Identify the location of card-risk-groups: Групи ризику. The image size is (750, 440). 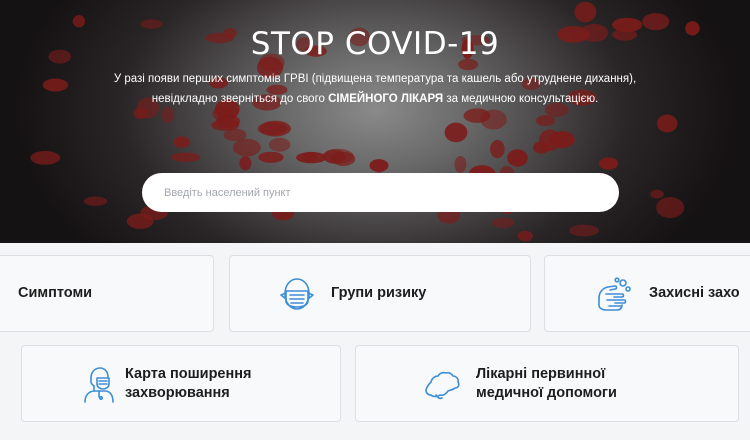
(380, 293).